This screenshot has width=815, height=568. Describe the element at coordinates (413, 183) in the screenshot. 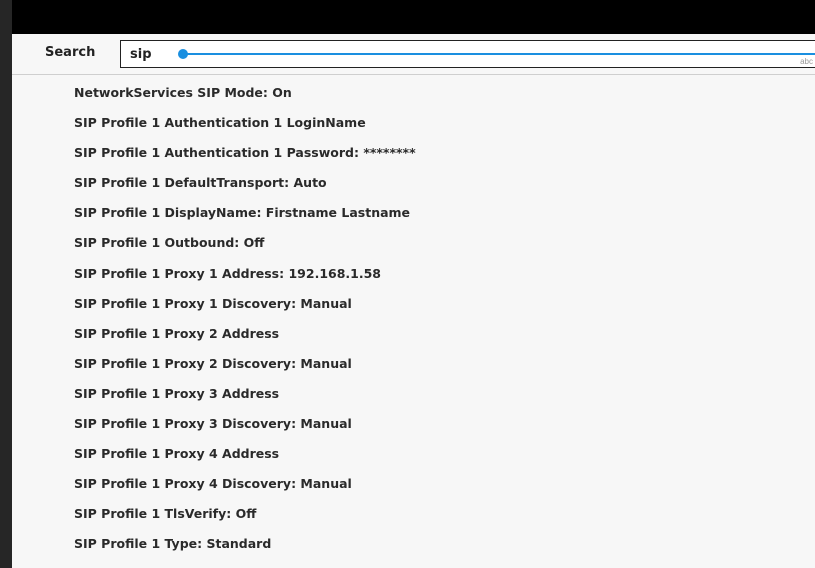

I see `list-item: SIP Profile 1 DefaultTransport: Auto` at that location.